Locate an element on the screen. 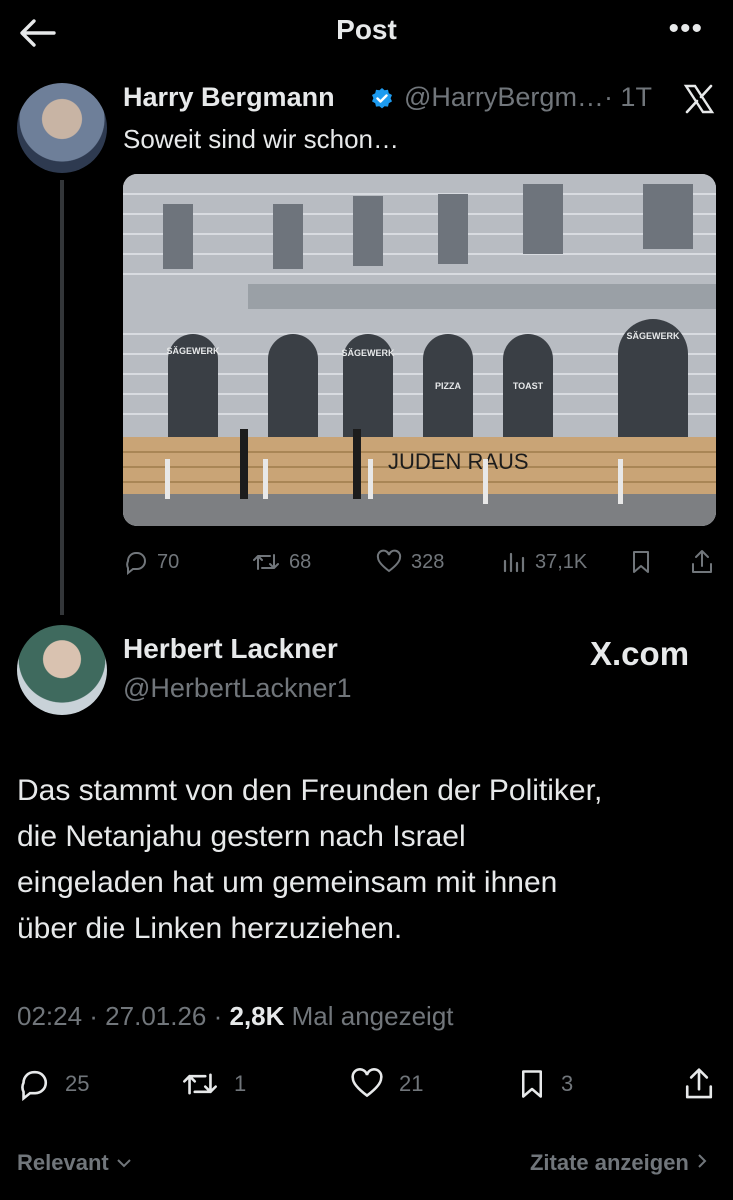 The width and height of the screenshot is (733, 1200). quoted-action-bar: 70 68 328 37,1K is located at coordinates (419, 562).